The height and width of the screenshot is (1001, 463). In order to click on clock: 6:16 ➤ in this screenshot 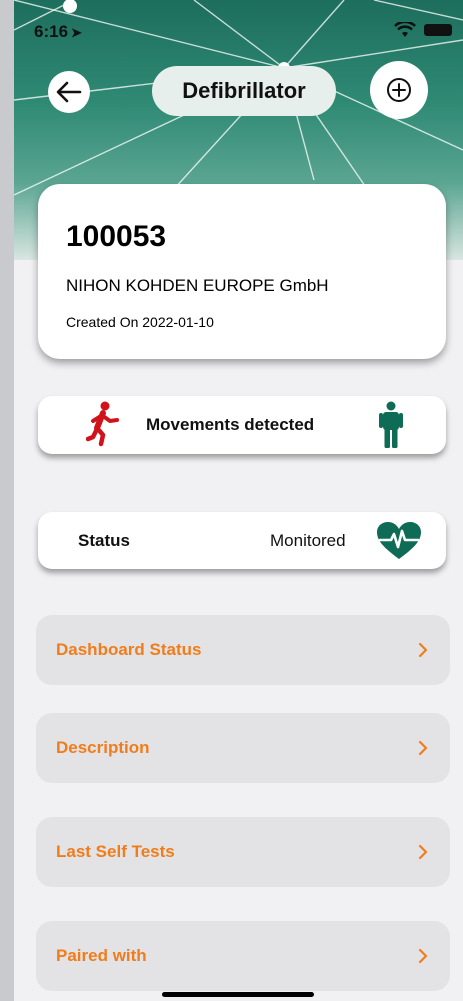, I will do `click(58, 32)`.